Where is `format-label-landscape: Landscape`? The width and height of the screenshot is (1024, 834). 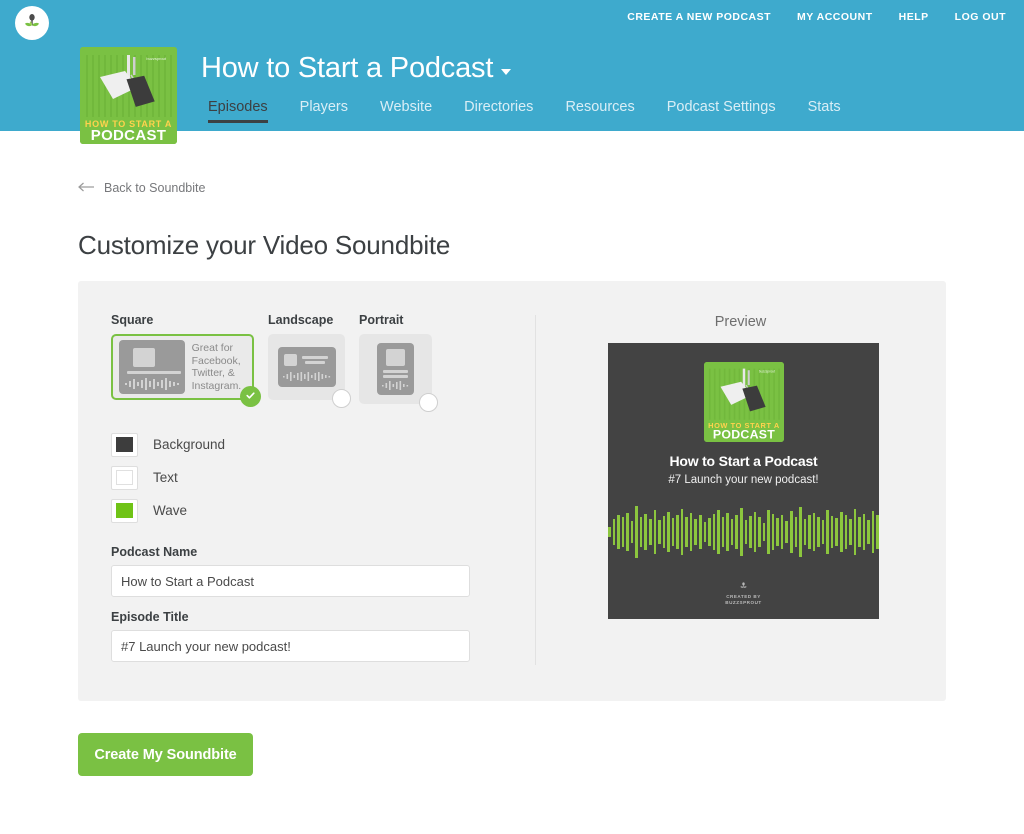 format-label-landscape: Landscape is located at coordinates (301, 320).